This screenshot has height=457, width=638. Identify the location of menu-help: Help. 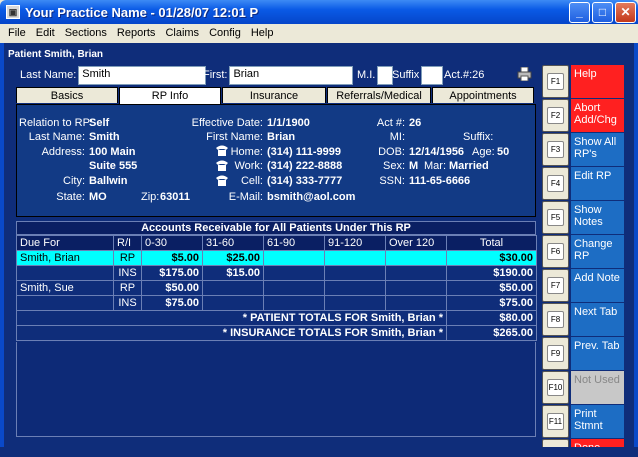
(262, 33).